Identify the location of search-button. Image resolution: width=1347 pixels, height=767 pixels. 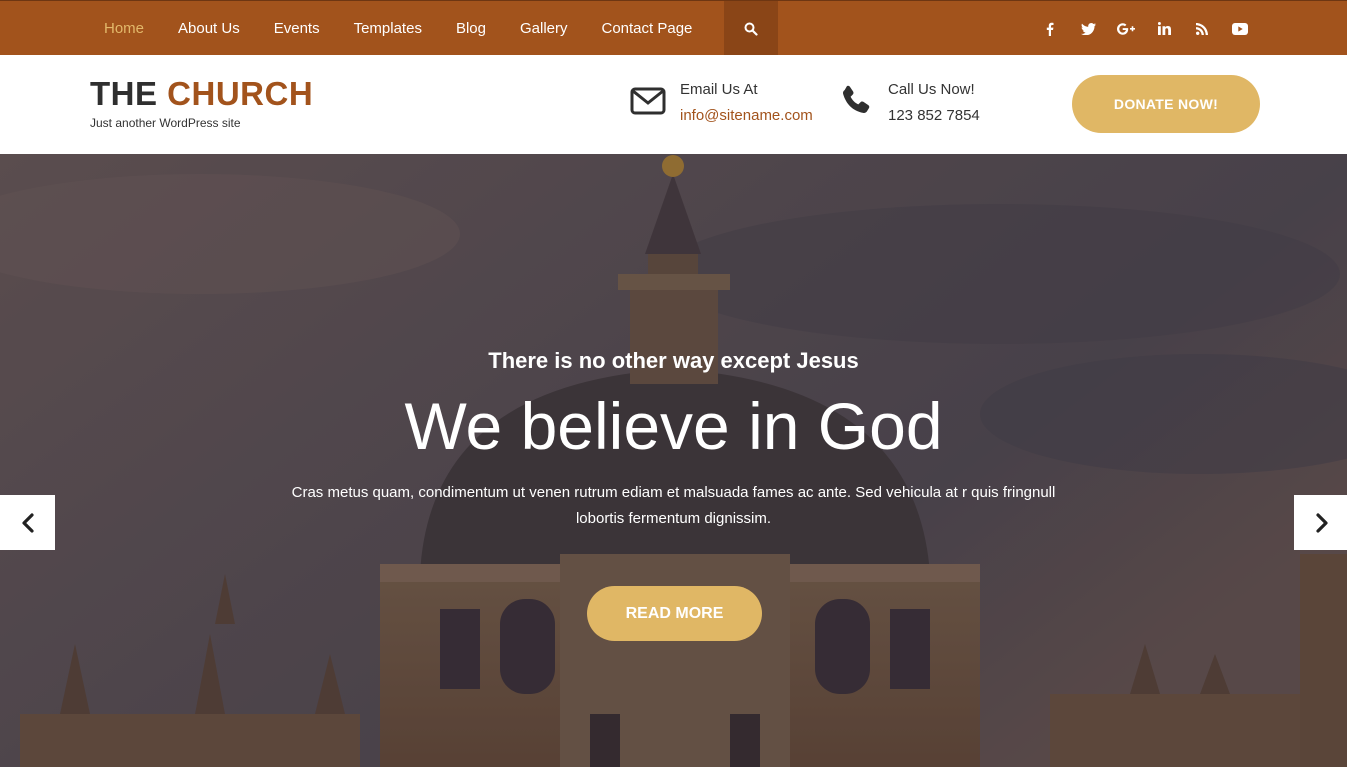
(751, 28).